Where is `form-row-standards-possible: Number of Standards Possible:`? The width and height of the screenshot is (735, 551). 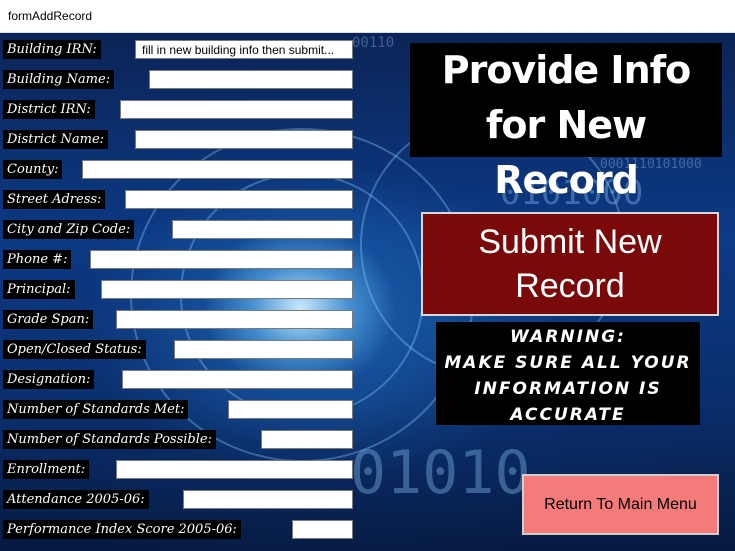 form-row-standards-possible: Number of Standards Possible: is located at coordinates (180, 441).